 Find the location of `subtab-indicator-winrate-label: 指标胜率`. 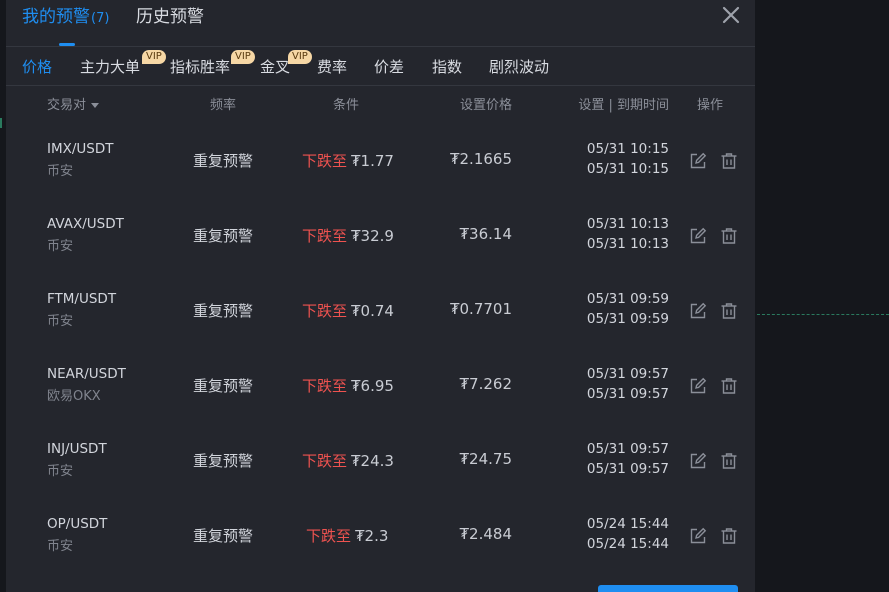

subtab-indicator-winrate-label: 指标胜率 is located at coordinates (200, 67).